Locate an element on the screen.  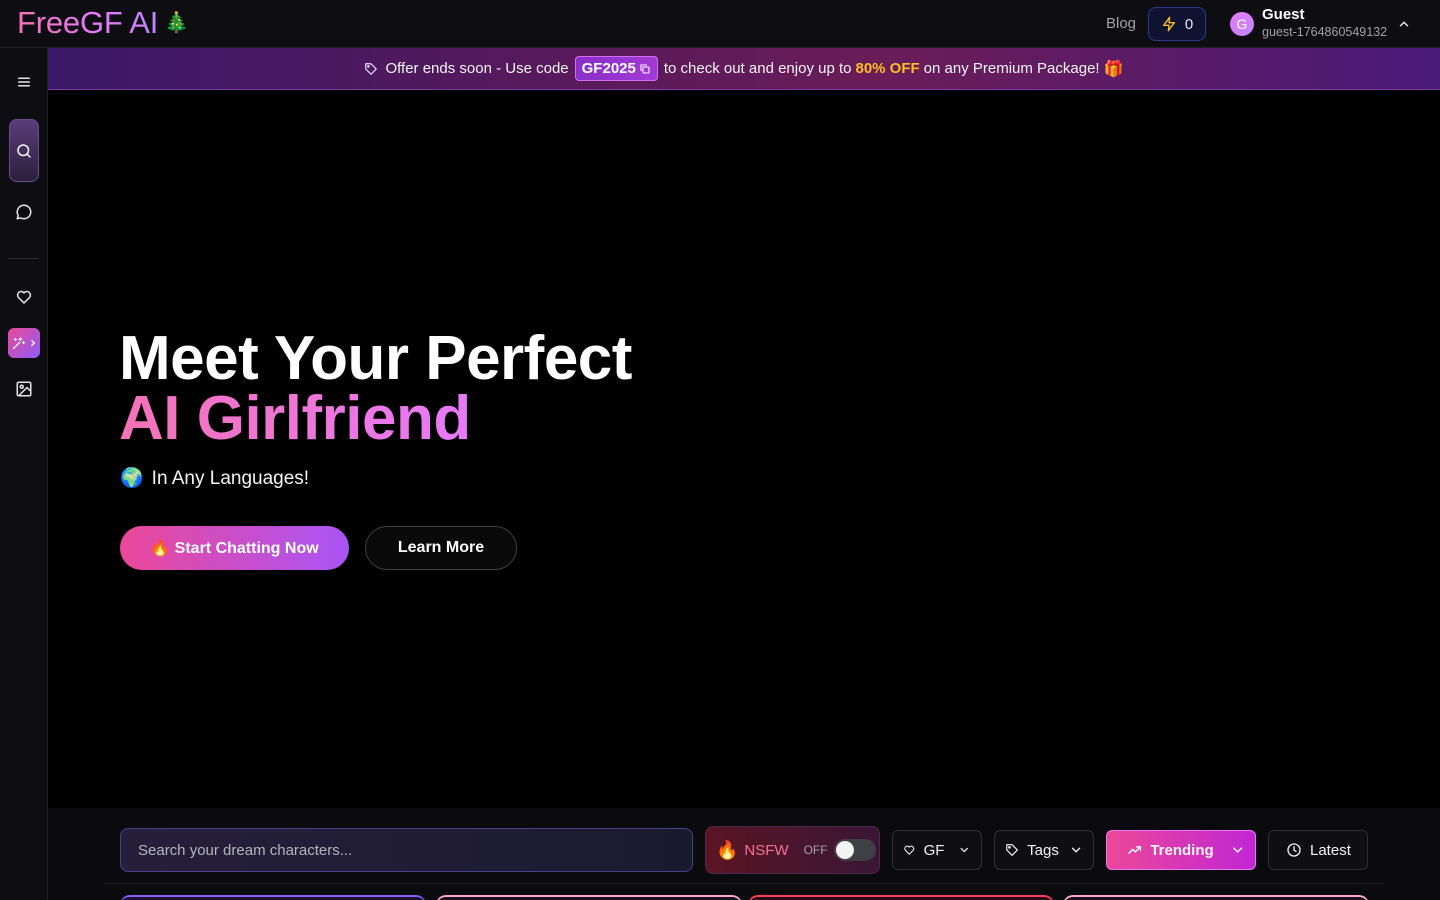
sidebar-item-favorites is located at coordinates (23, 297).